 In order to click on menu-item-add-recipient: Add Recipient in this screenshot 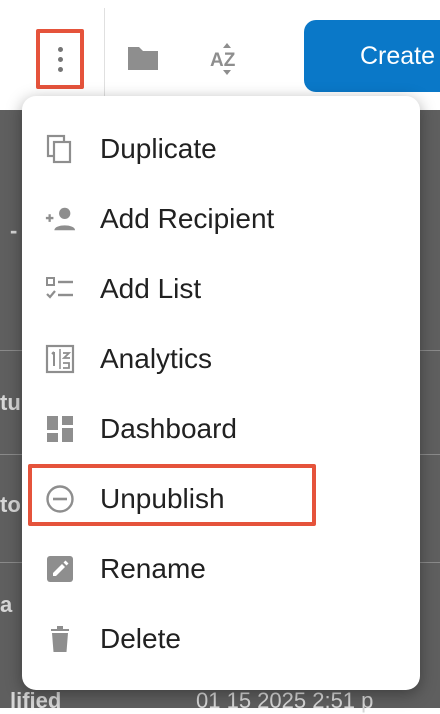, I will do `click(221, 219)`.